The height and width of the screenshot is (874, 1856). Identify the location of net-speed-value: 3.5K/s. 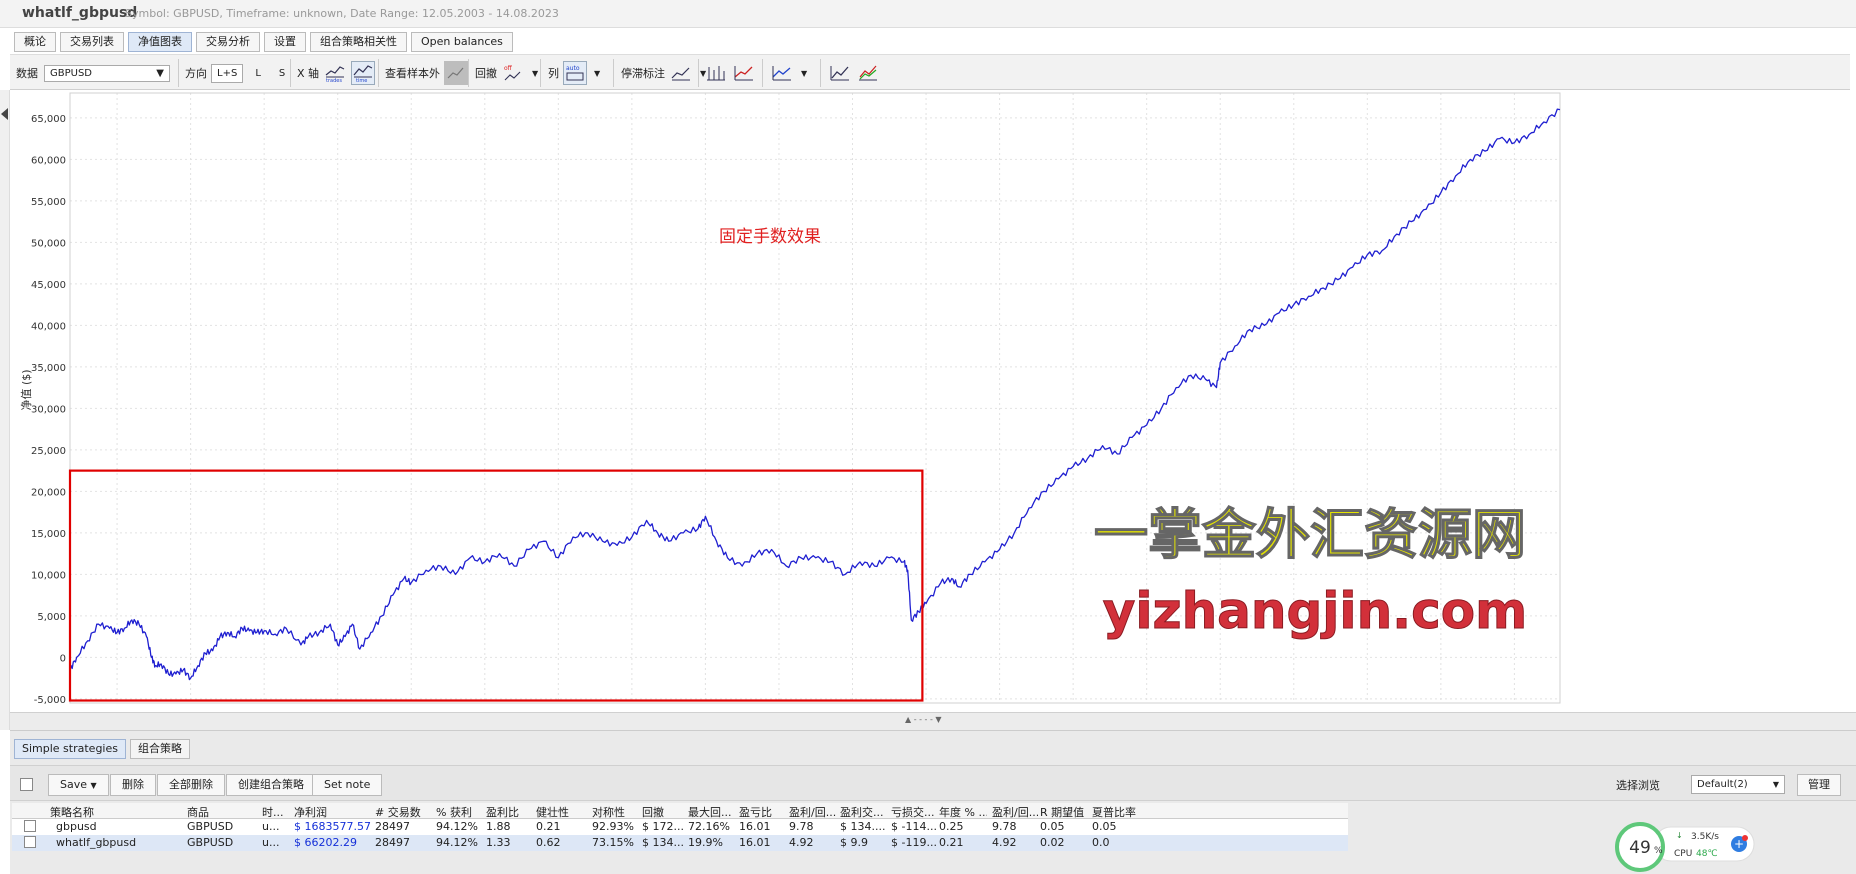
(1705, 837).